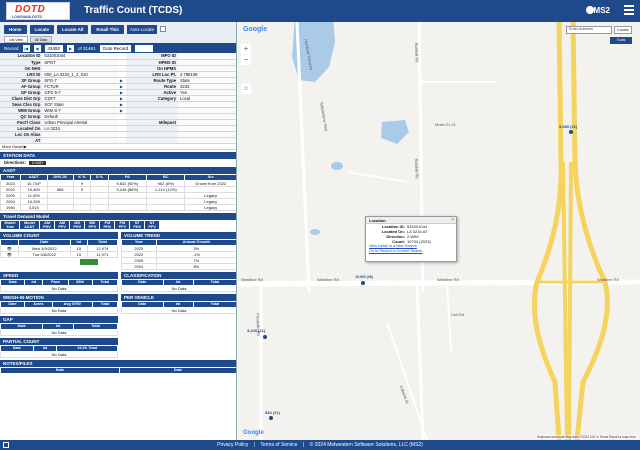 The width and height of the screenshot is (640, 450). What do you see at coordinates (73, 29) in the screenshot?
I see `locate-all-button: Locate All` at bounding box center [73, 29].